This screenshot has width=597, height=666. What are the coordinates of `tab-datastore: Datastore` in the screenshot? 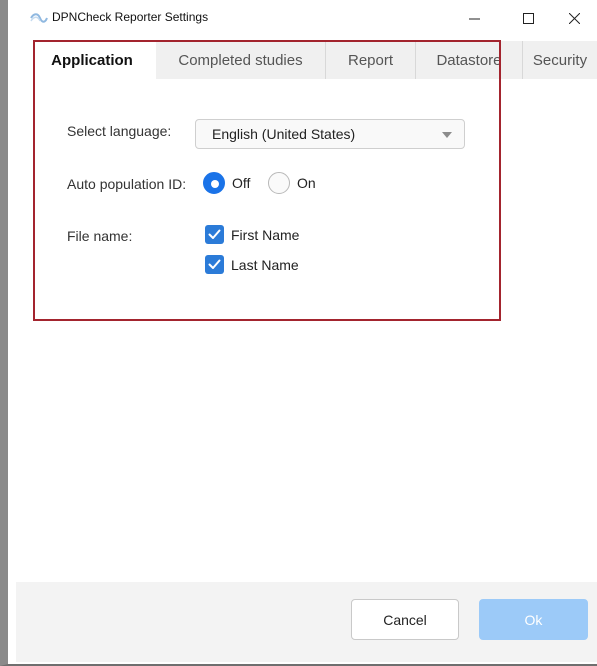 It's located at (469, 60).